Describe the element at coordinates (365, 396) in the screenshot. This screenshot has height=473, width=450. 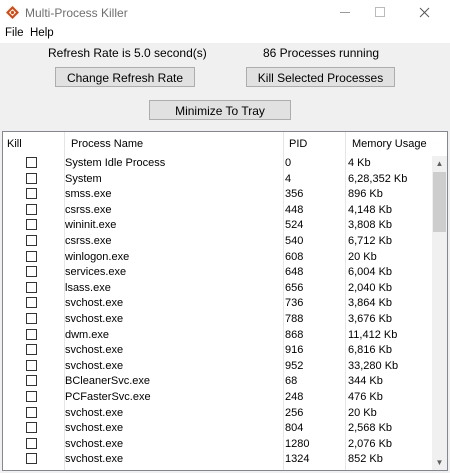
I see `memory-usage-cell: 476 Kb` at that location.